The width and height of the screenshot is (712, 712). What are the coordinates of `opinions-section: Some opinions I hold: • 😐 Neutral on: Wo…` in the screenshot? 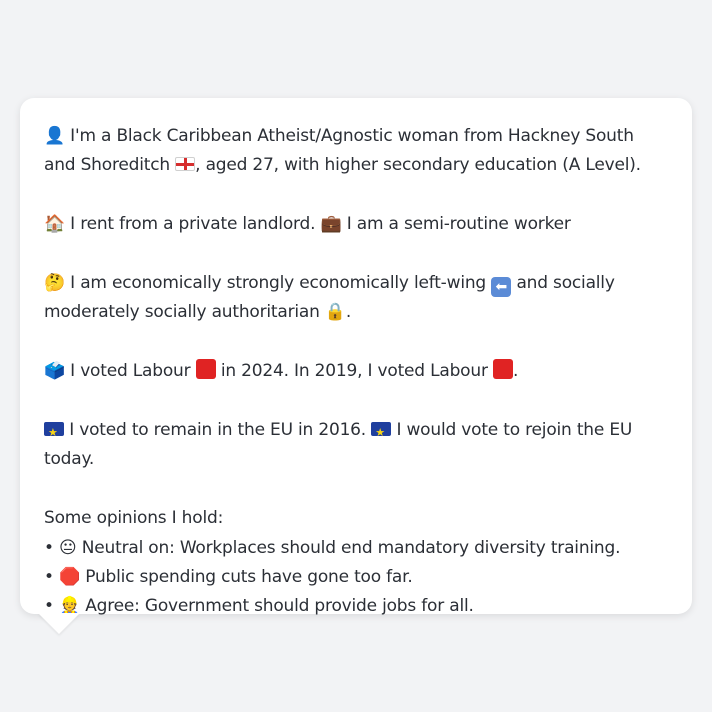 It's located at (357, 563).